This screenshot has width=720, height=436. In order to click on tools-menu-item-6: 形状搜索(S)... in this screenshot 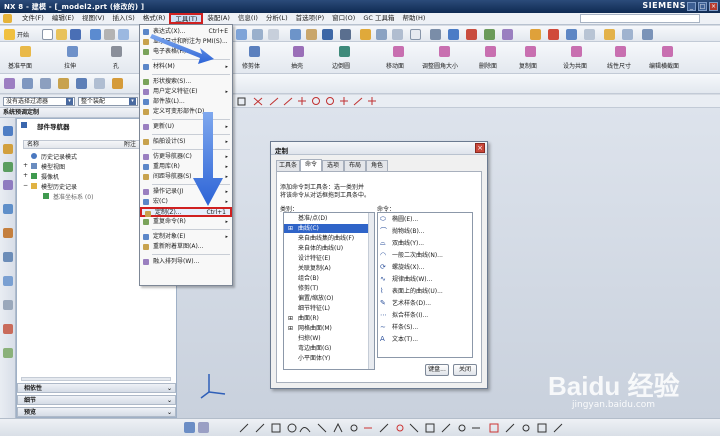, I will do `click(186, 82)`.